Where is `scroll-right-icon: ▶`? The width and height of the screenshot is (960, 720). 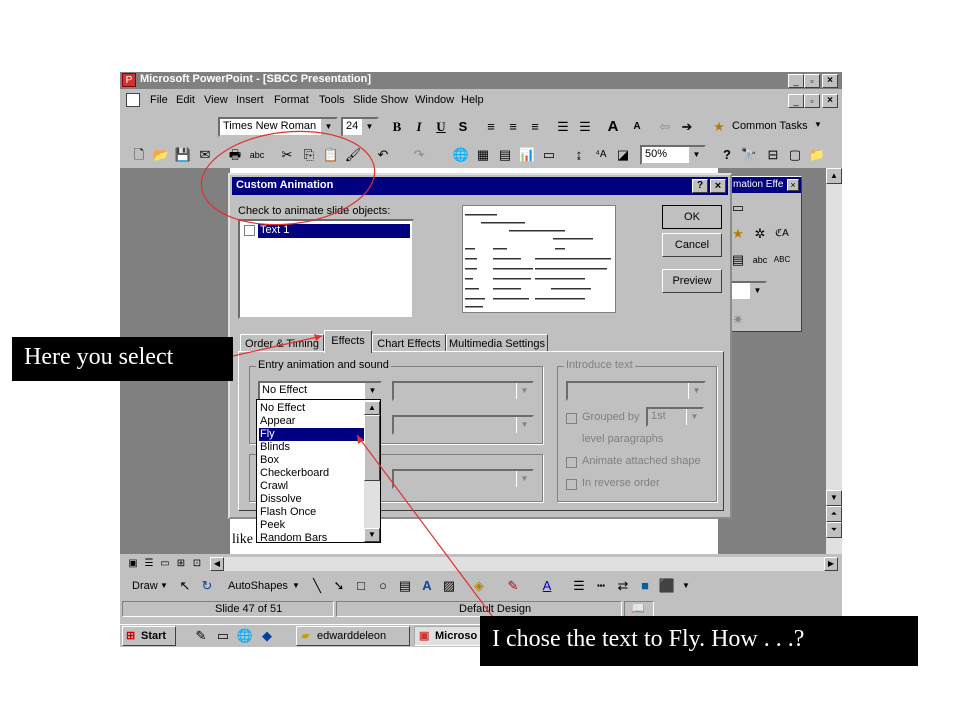
scroll-right-icon: ▶ is located at coordinates (831, 564).